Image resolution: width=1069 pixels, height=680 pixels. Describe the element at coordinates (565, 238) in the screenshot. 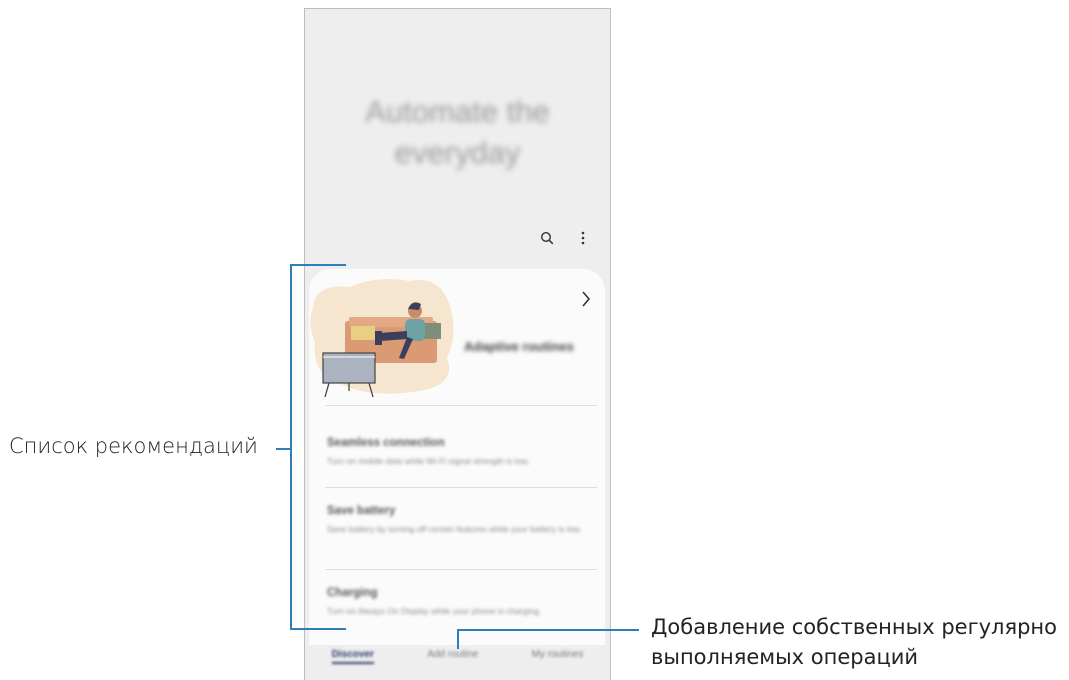

I see `top-toolbar` at that location.